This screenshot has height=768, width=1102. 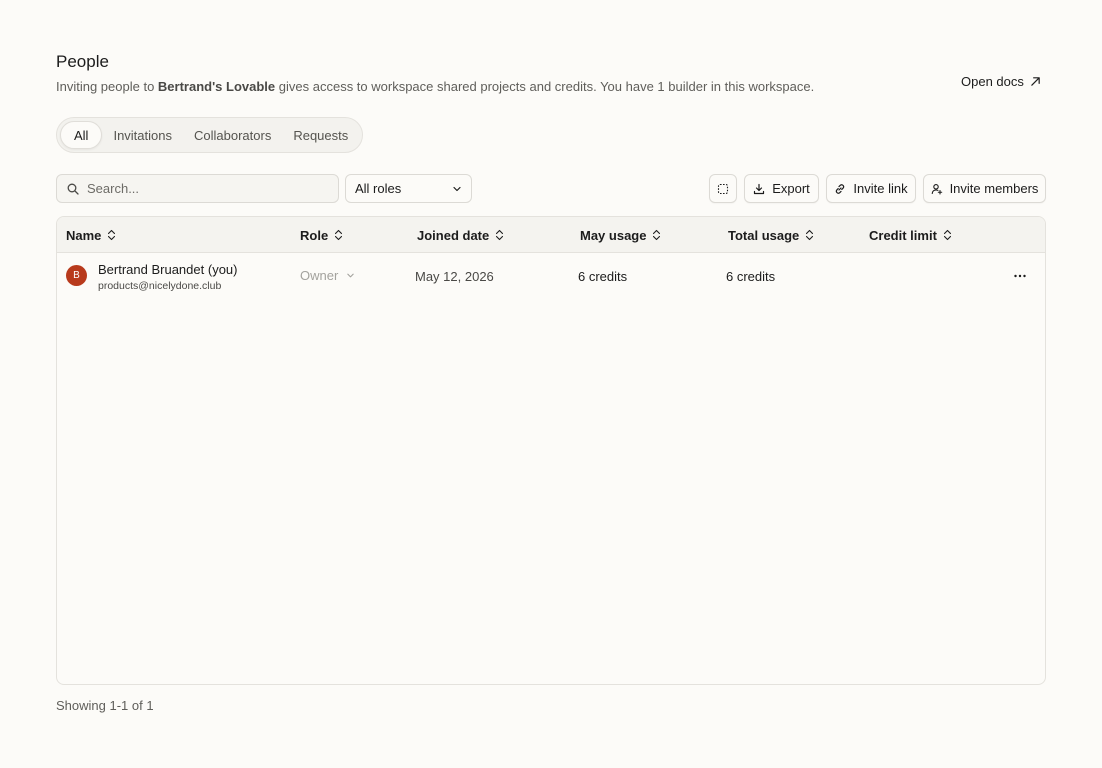 I want to click on tab-invitations: Invitations, so click(x=142, y=135).